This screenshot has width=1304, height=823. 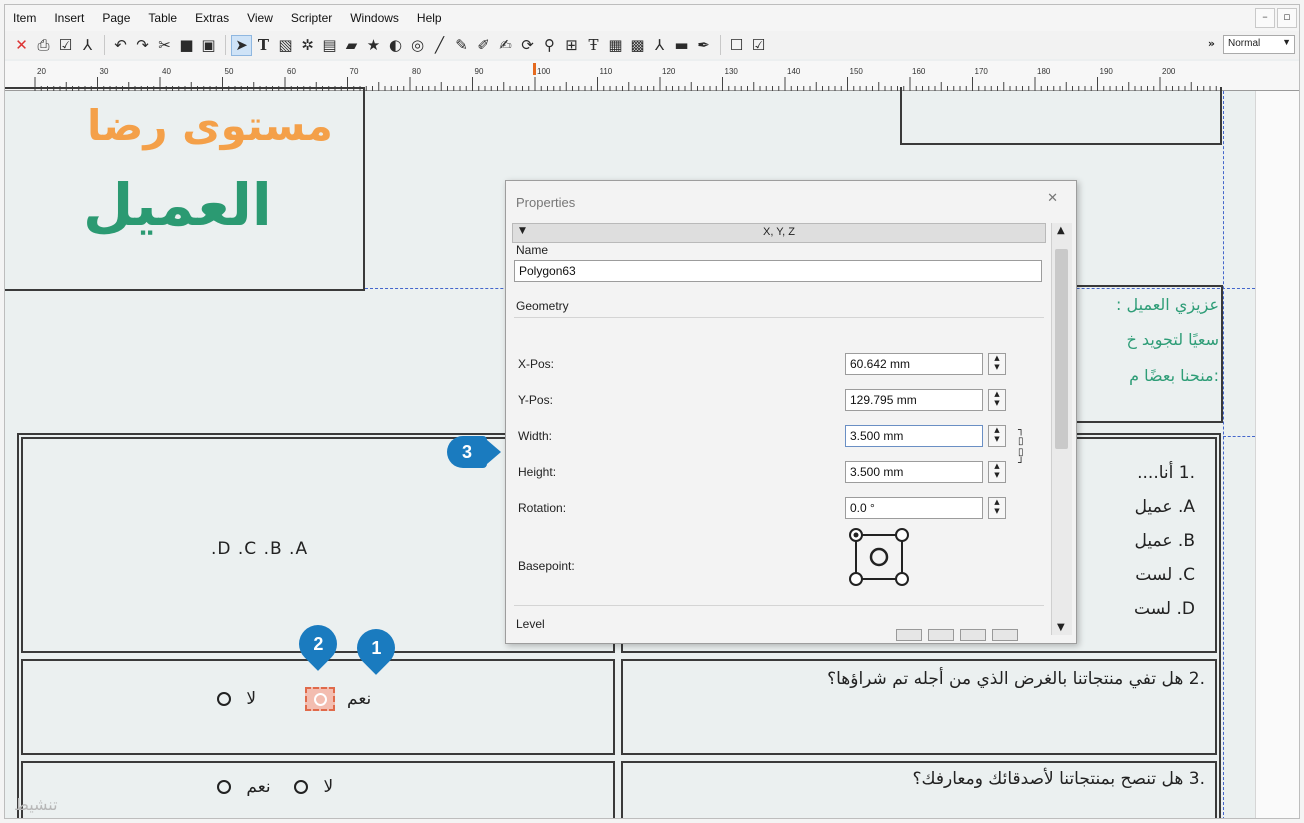 What do you see at coordinates (329, 45) in the screenshot?
I see `table-icon: ▤` at bounding box center [329, 45].